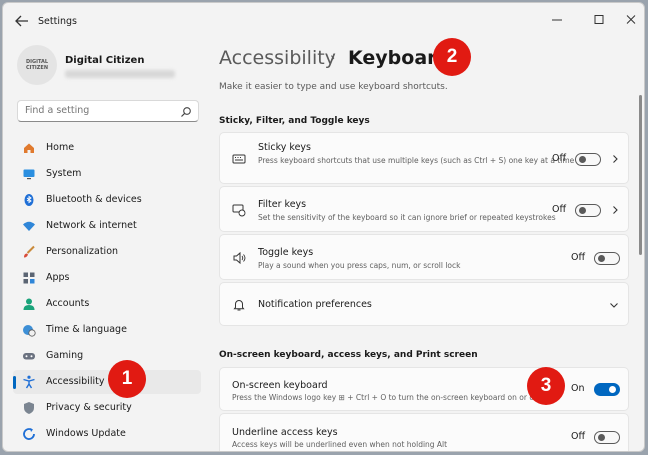  Describe the element at coordinates (559, 158) in the screenshot. I see `sticky-keys-state: Off` at that location.